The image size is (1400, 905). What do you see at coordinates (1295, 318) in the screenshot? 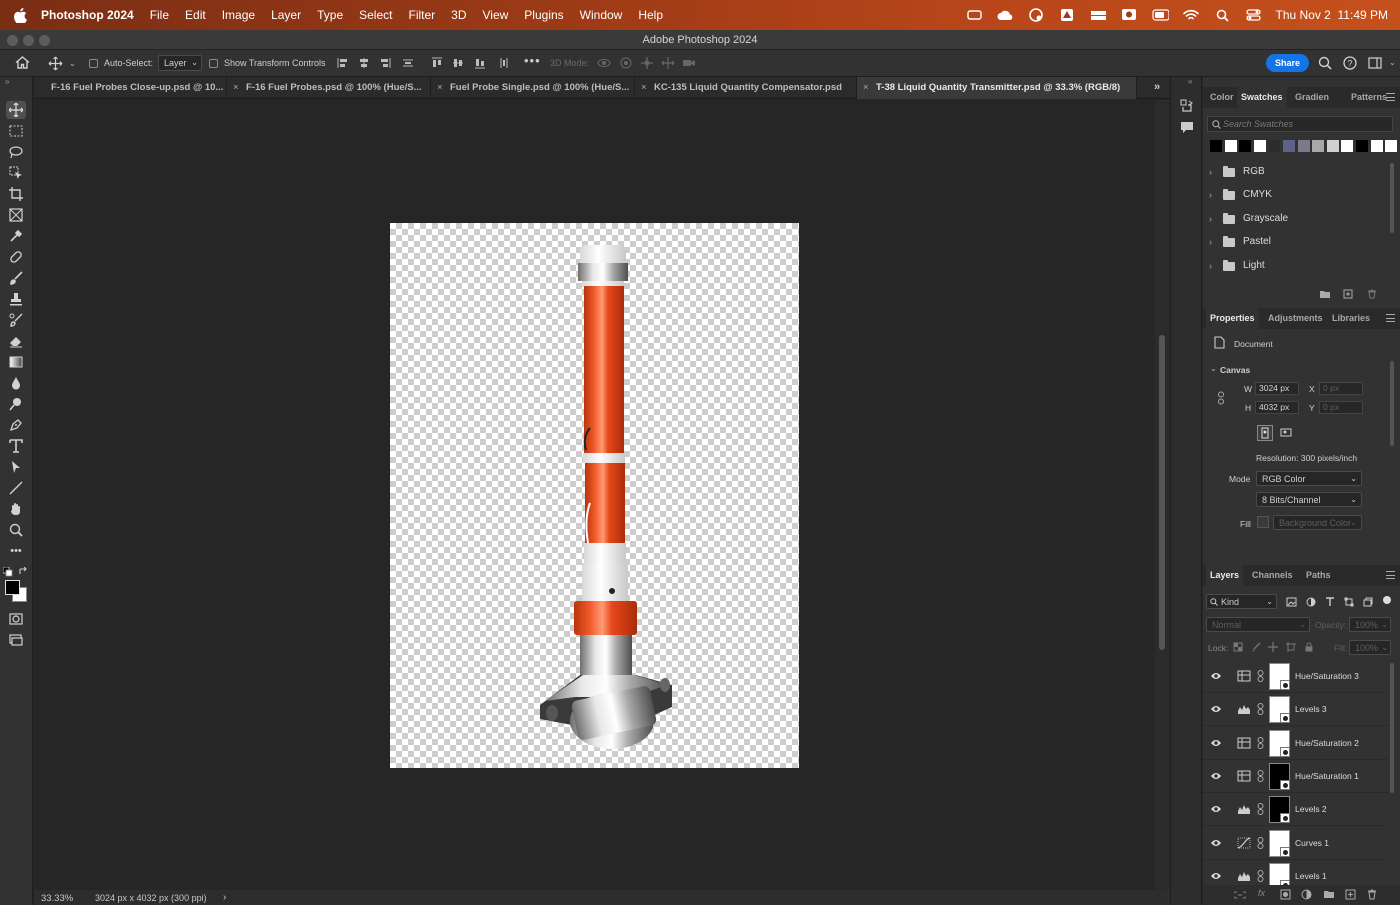
I see `tab-adjustments: Adjustments` at bounding box center [1295, 318].